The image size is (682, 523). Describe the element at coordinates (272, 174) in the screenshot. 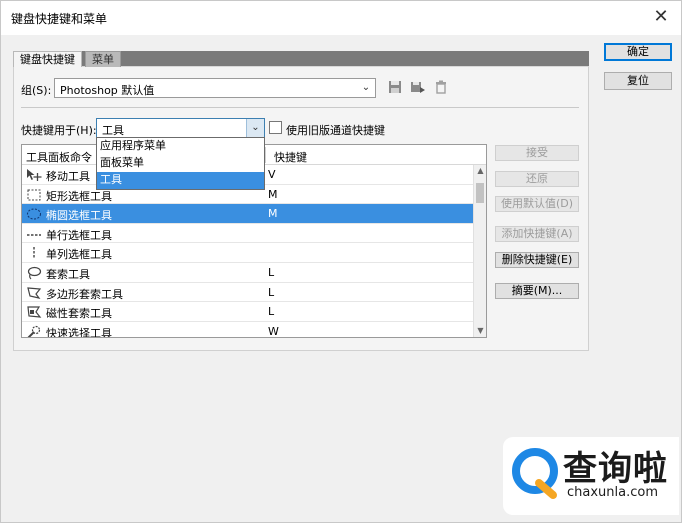

I see `row-shortcut: V` at that location.